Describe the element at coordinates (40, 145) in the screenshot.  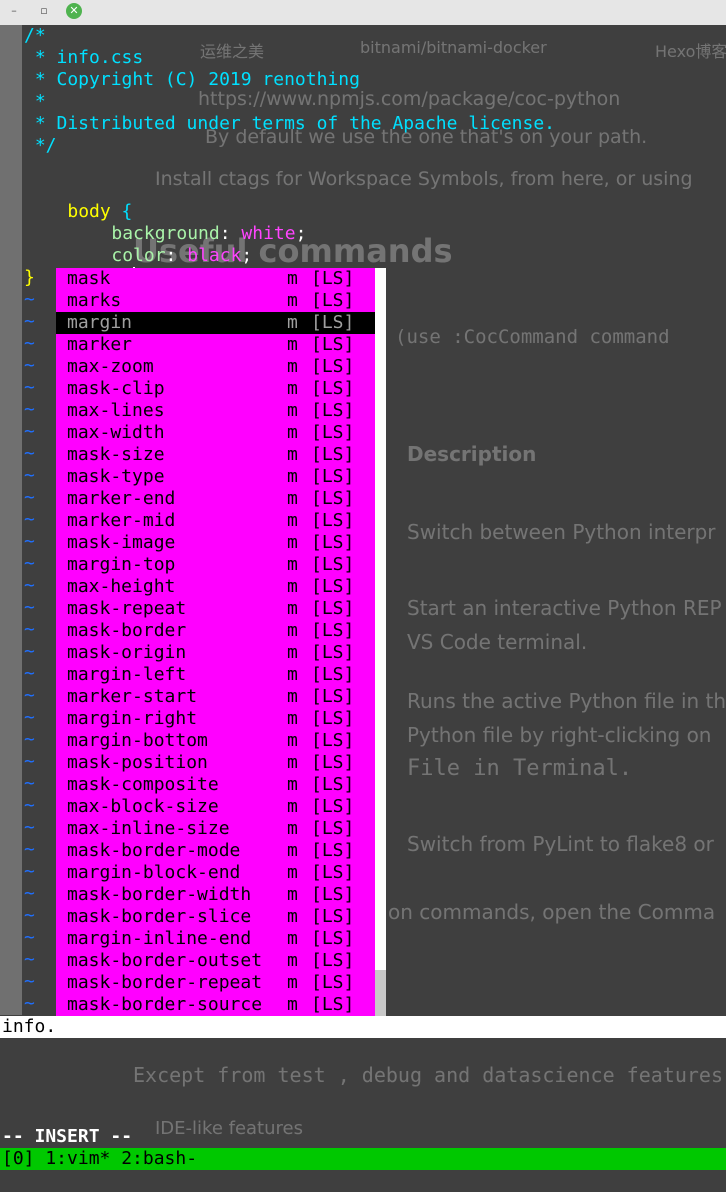
I see `code-line-6: */` at that location.